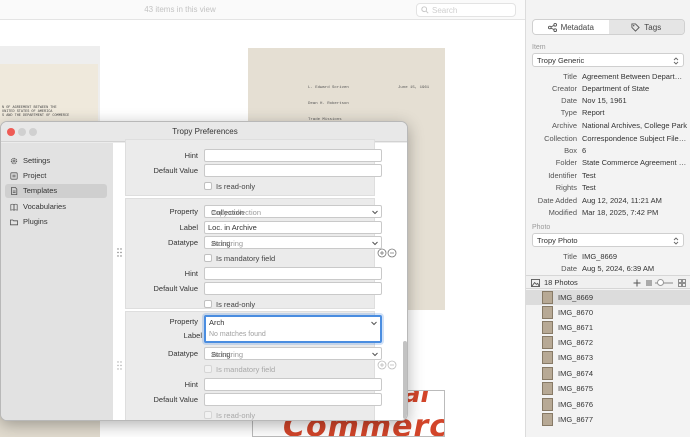 This screenshot has height=437, width=690. Describe the element at coordinates (570, 150) in the screenshot. I see `metadata-key: Box` at that location.